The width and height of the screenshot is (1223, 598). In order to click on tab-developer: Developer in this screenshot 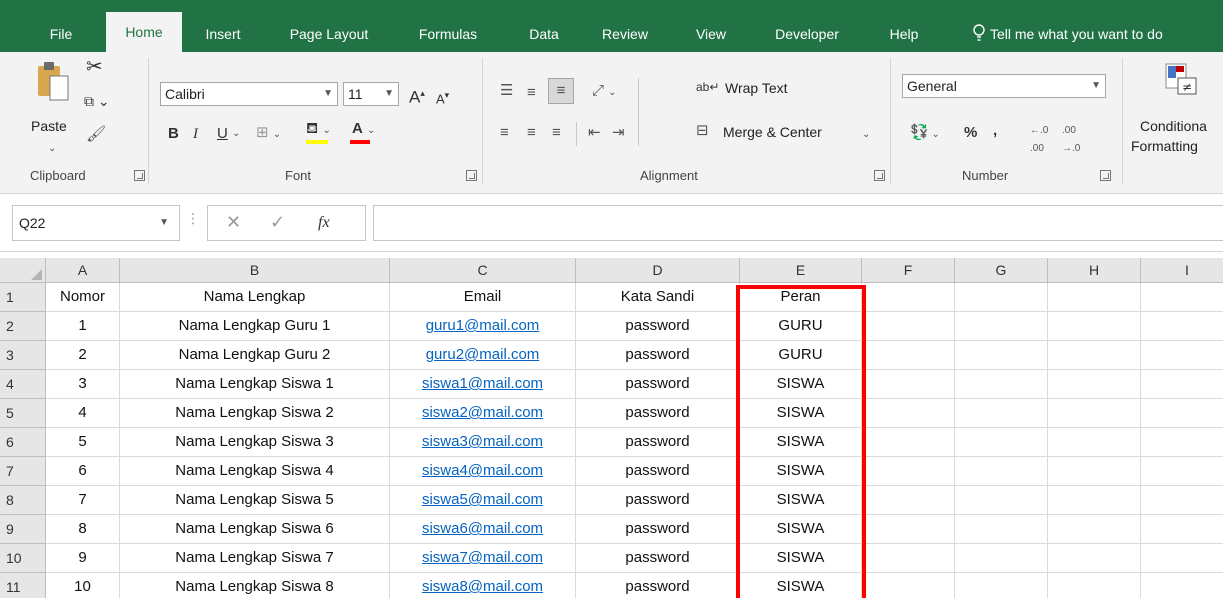, I will do `click(807, 36)`.